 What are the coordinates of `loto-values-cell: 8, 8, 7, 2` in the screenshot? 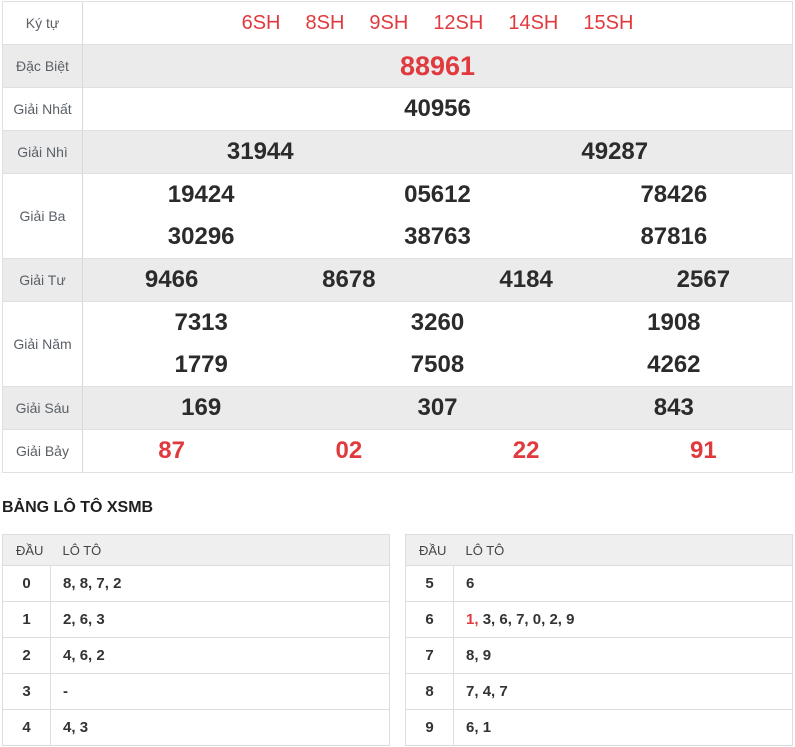 It's located at (220, 583).